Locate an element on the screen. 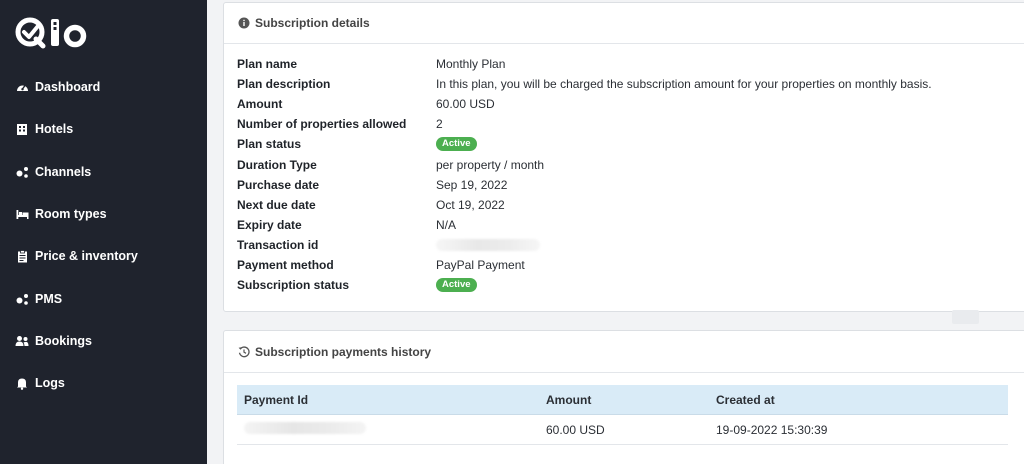  detail-label: Next due date is located at coordinates (276, 204).